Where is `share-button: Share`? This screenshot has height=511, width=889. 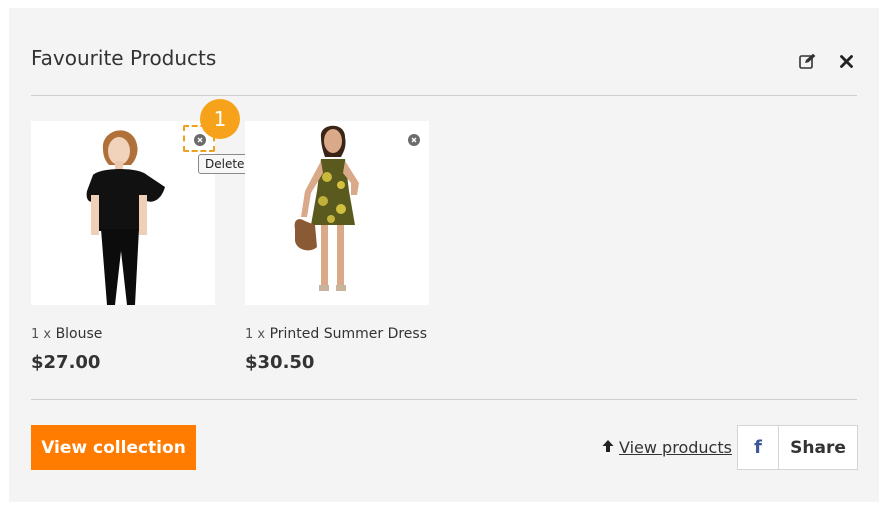 share-button: Share is located at coordinates (818, 447).